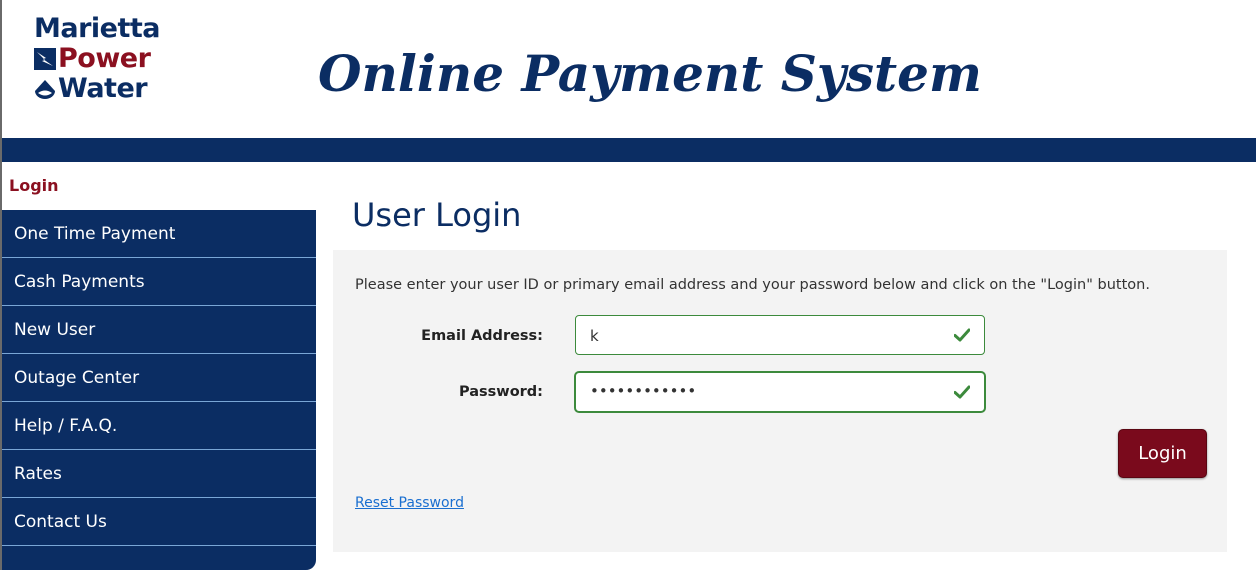  I want to click on password-value: ••••••••••••, so click(643, 391).